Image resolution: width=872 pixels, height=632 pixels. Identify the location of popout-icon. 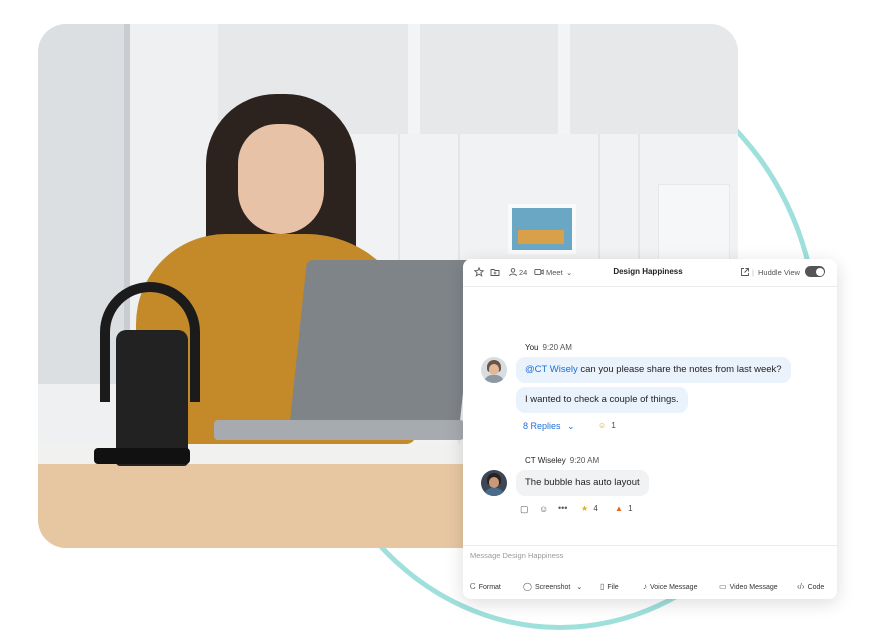
(745, 272).